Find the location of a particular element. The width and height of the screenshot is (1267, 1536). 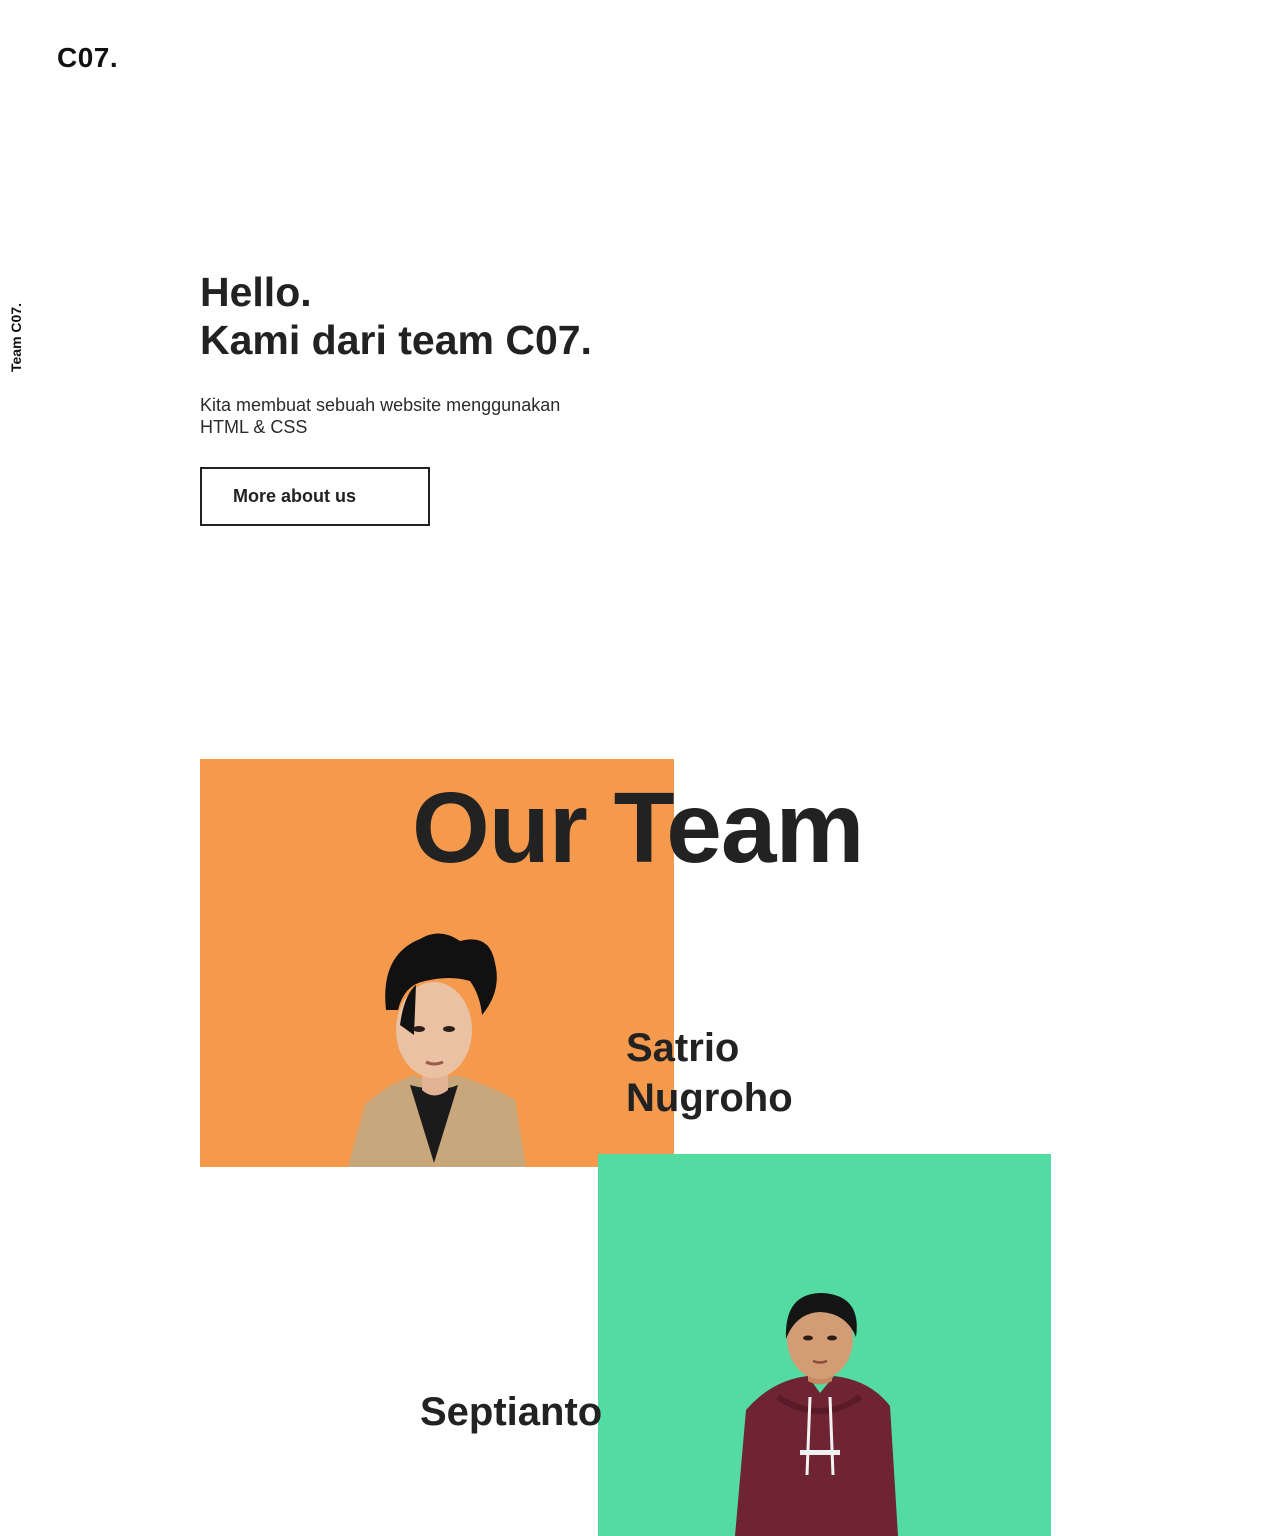

more-about-us-button: More about us is located at coordinates (315, 496).